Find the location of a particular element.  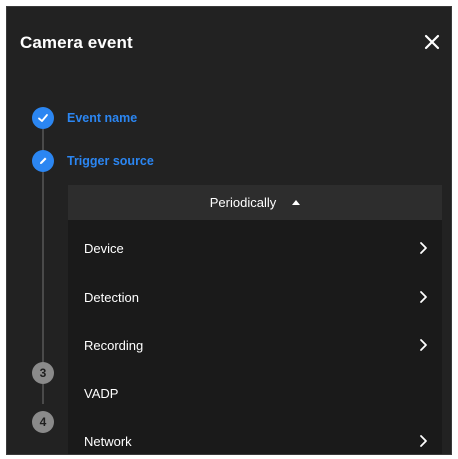

trigger-source-dropdown: Periodically is located at coordinates (255, 202).